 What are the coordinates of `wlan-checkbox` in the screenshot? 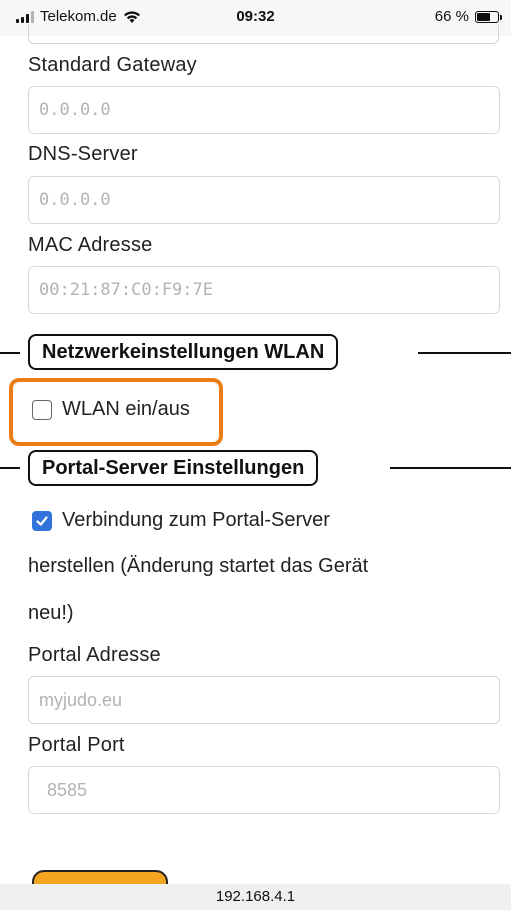 It's located at (42, 409).